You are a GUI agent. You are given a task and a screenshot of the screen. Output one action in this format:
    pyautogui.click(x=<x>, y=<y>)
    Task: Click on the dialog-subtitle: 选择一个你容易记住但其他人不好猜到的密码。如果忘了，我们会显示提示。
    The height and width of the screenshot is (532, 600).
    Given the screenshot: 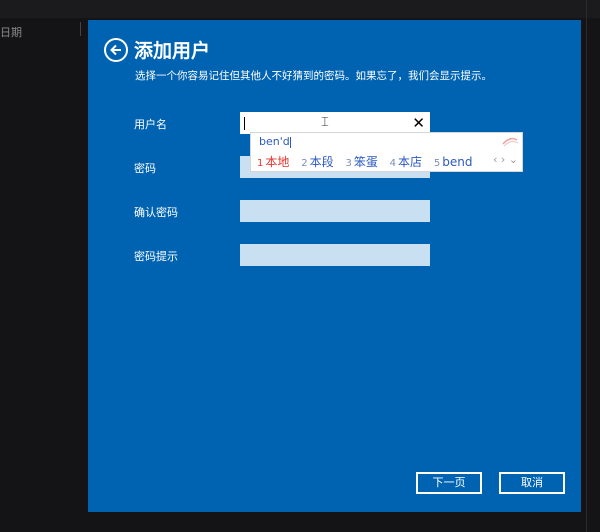 What is the action you would take?
    pyautogui.click(x=313, y=76)
    